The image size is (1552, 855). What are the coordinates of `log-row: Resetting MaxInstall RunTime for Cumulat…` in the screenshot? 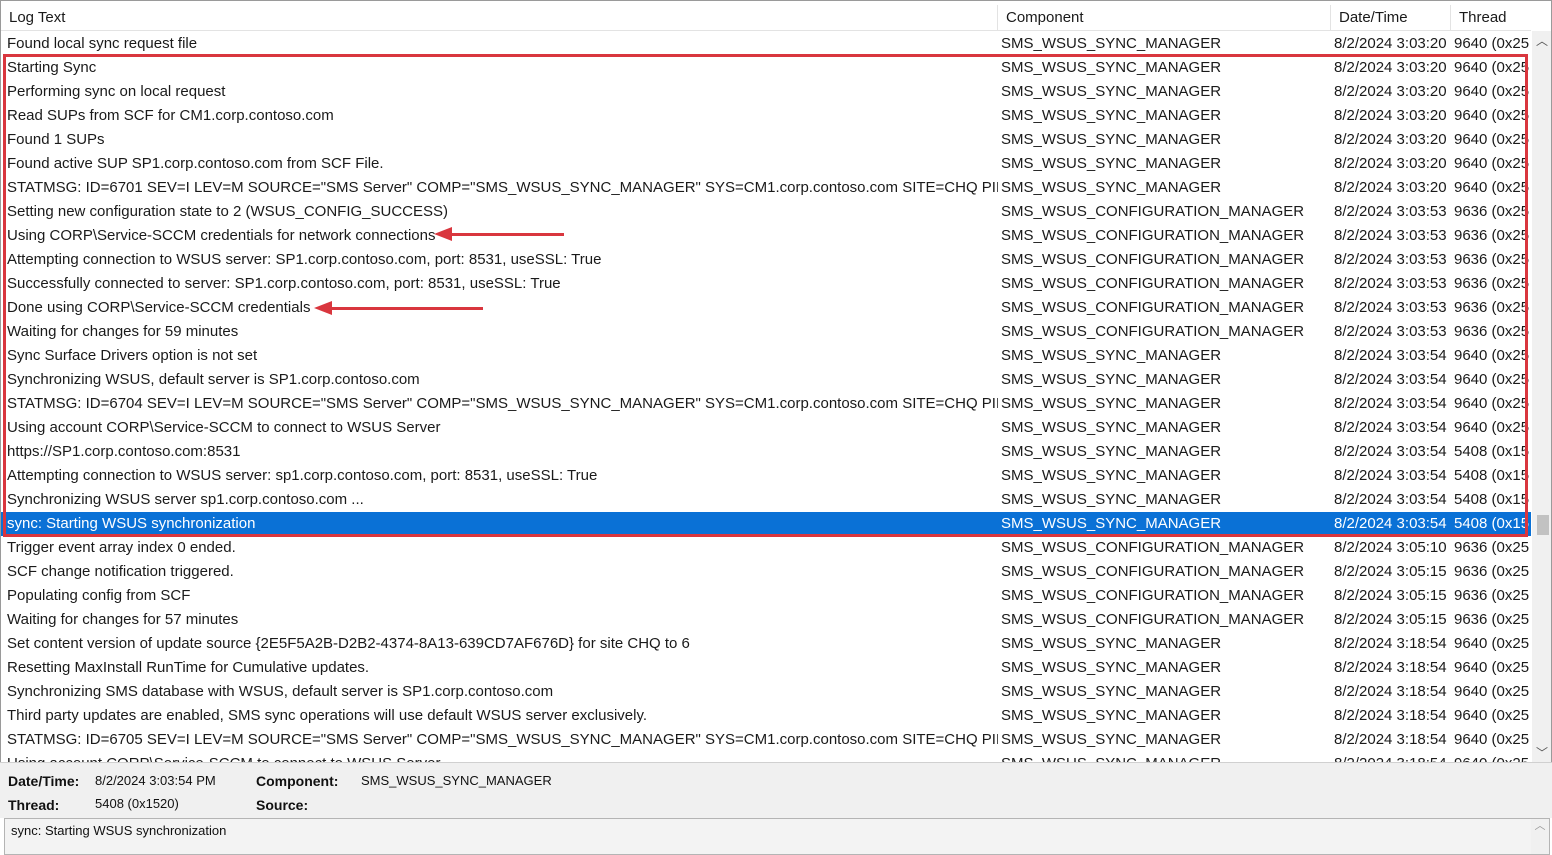 It's located at (766, 668).